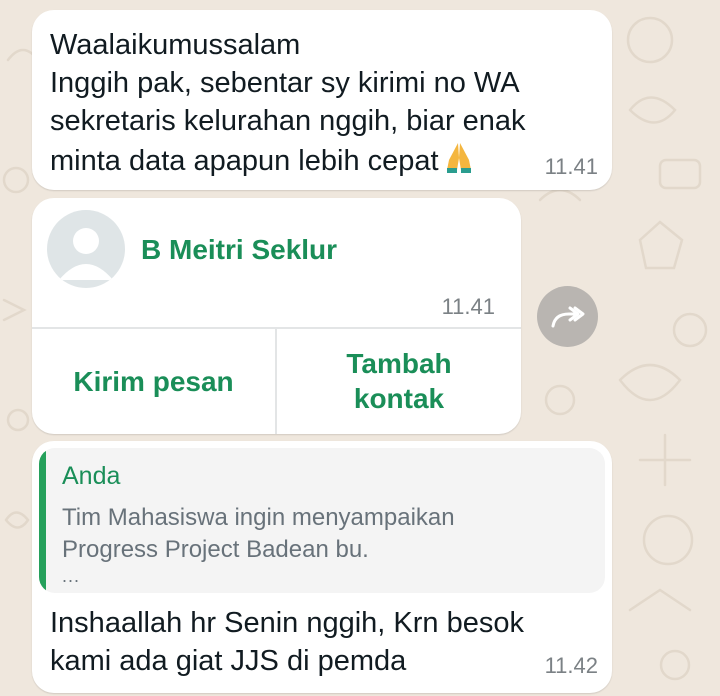  I want to click on message-line: Waalaikumussalam, so click(175, 45).